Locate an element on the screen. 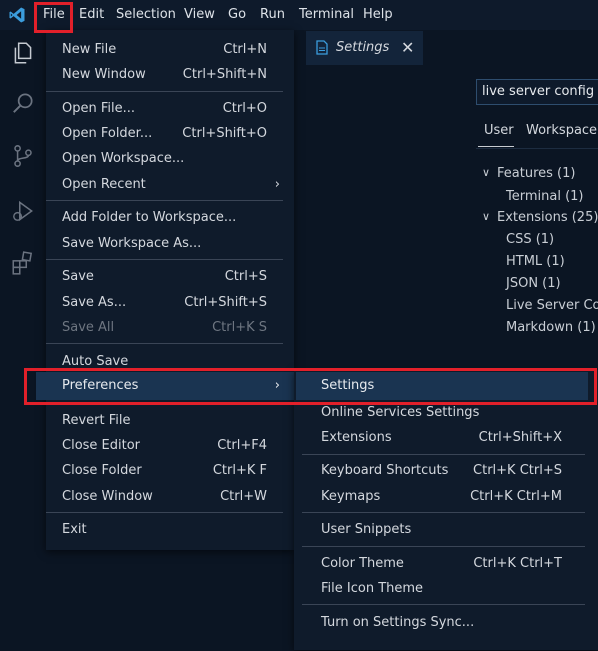  menu-item-color-theme: Color Theme Ctrl+K Ctrl+T is located at coordinates (446, 564).